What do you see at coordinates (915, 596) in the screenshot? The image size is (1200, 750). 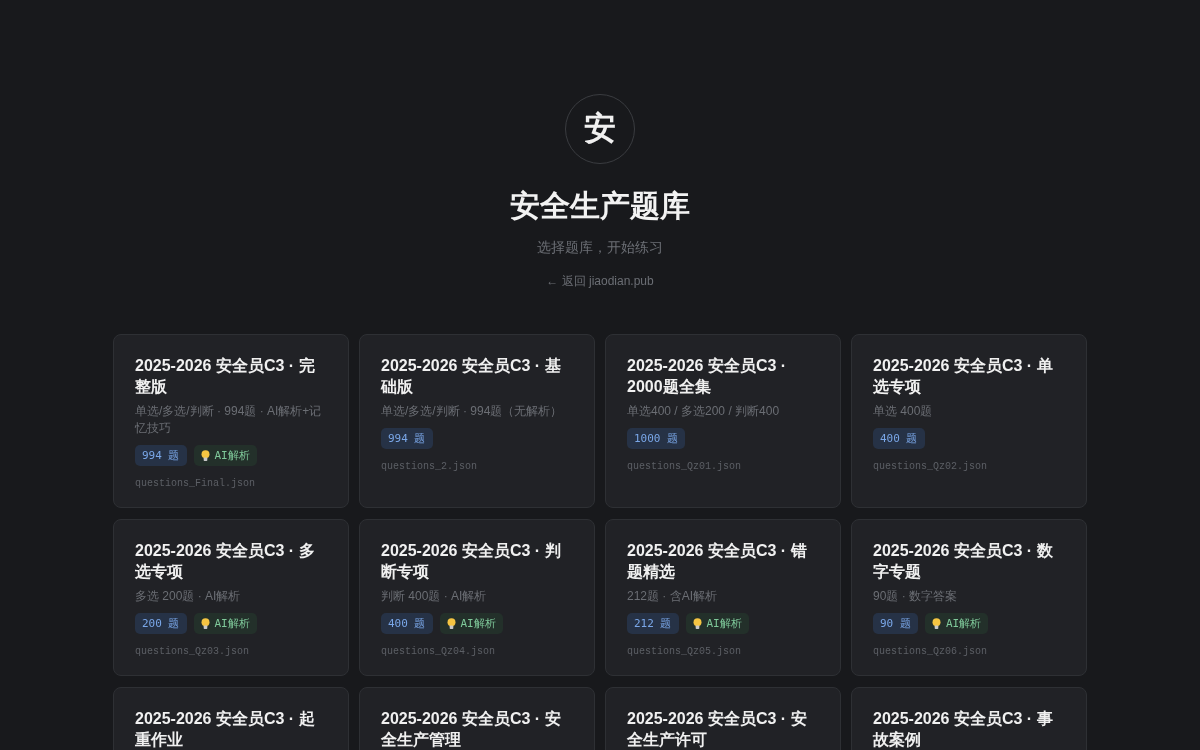 I see `card-description: 90题 · 数字答案` at bounding box center [915, 596].